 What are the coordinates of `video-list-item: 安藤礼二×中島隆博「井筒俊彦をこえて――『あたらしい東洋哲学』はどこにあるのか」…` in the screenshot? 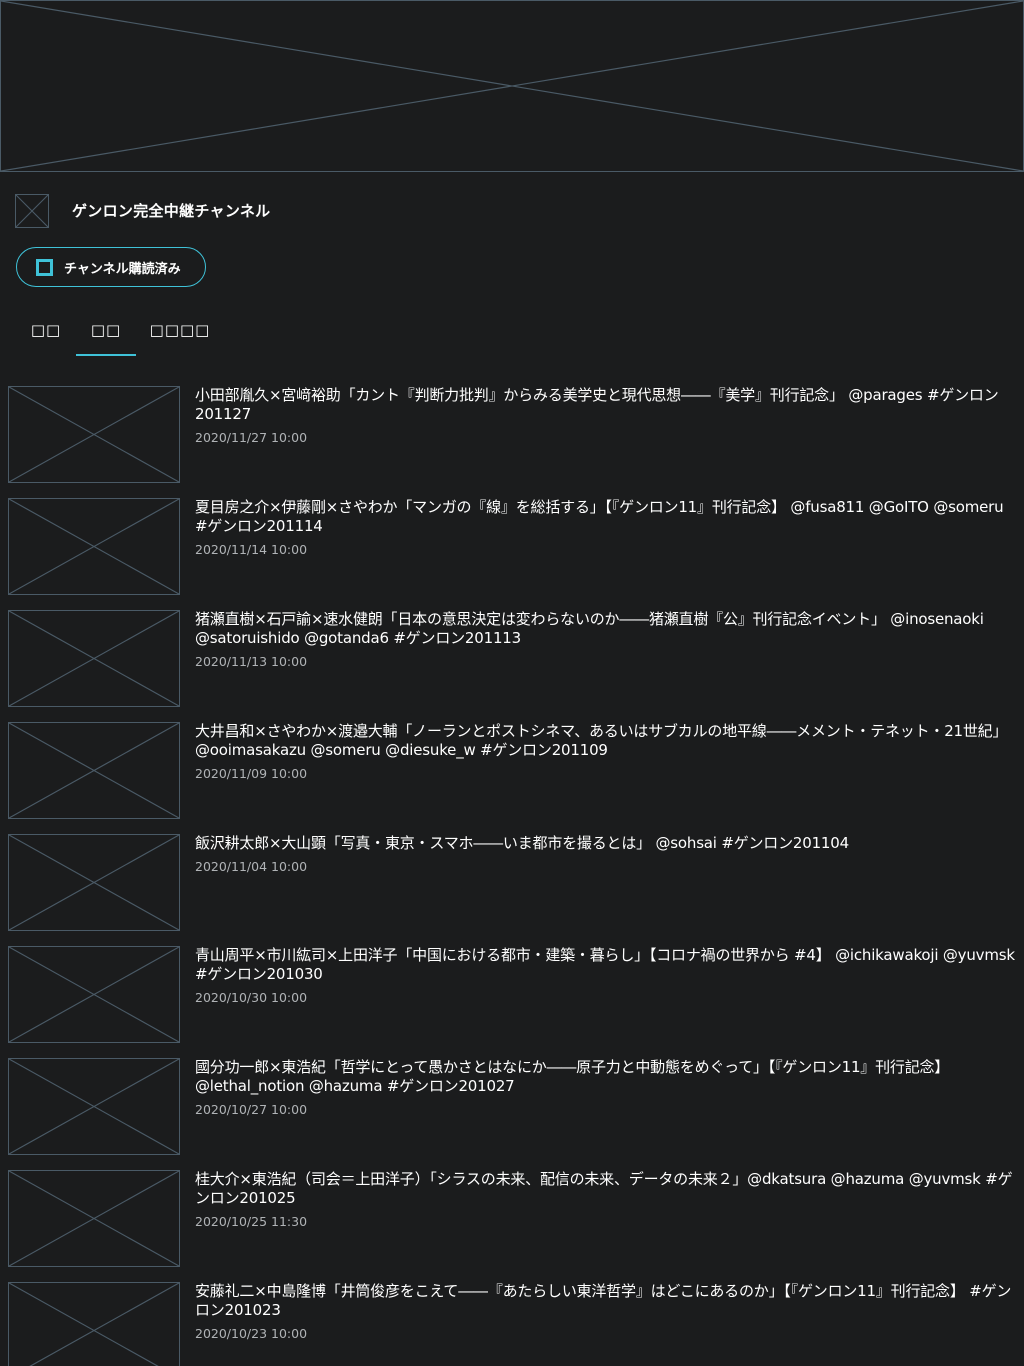 It's located at (512, 1324).